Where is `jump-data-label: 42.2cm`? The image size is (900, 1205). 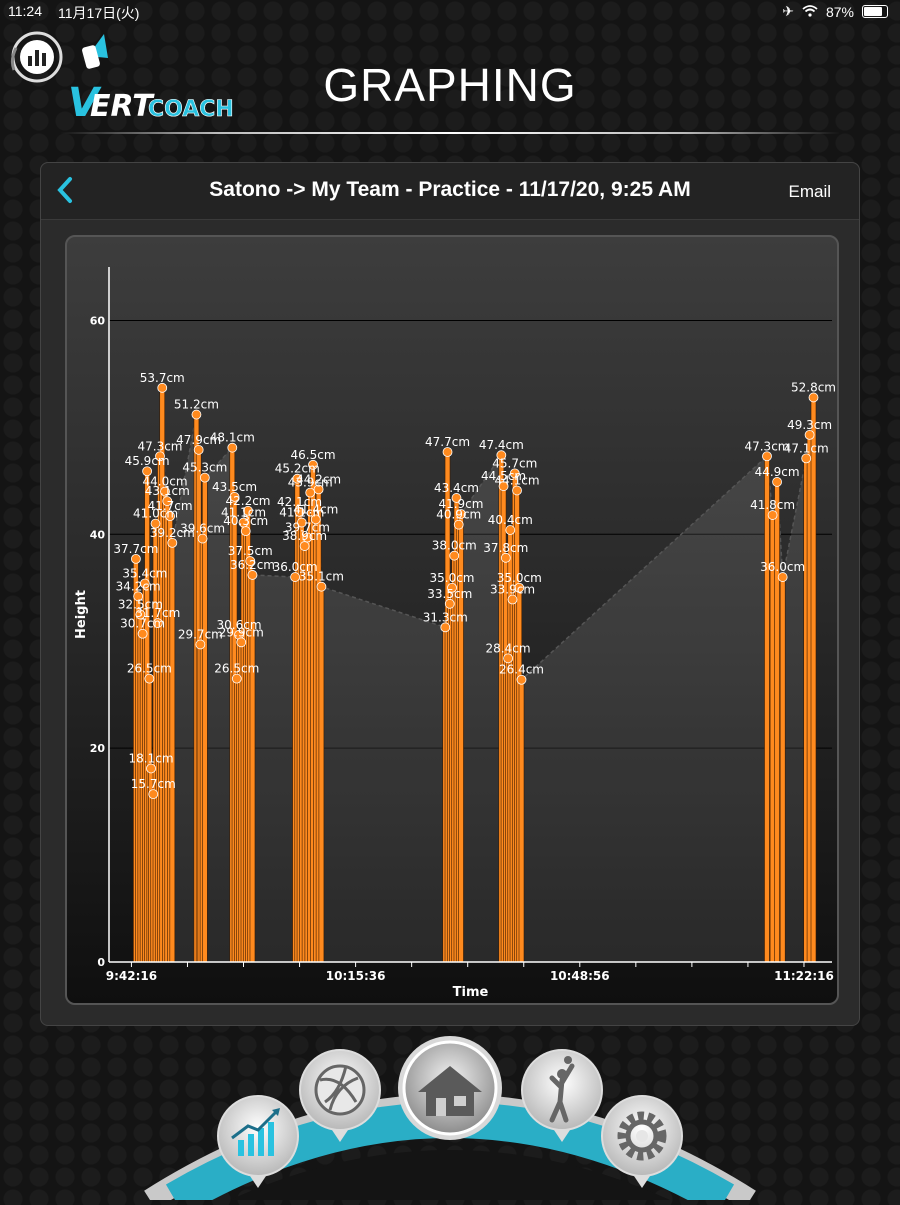 jump-data-label: 42.2cm is located at coordinates (247, 501).